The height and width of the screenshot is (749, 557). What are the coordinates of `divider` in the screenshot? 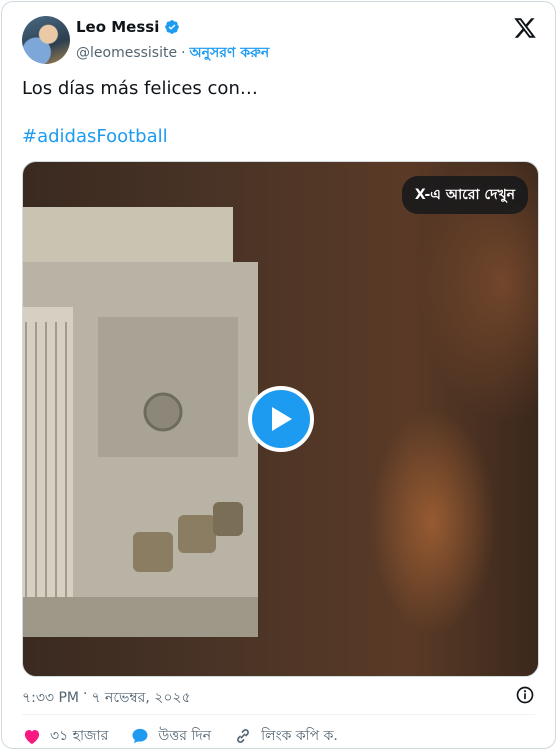 It's located at (278, 714).